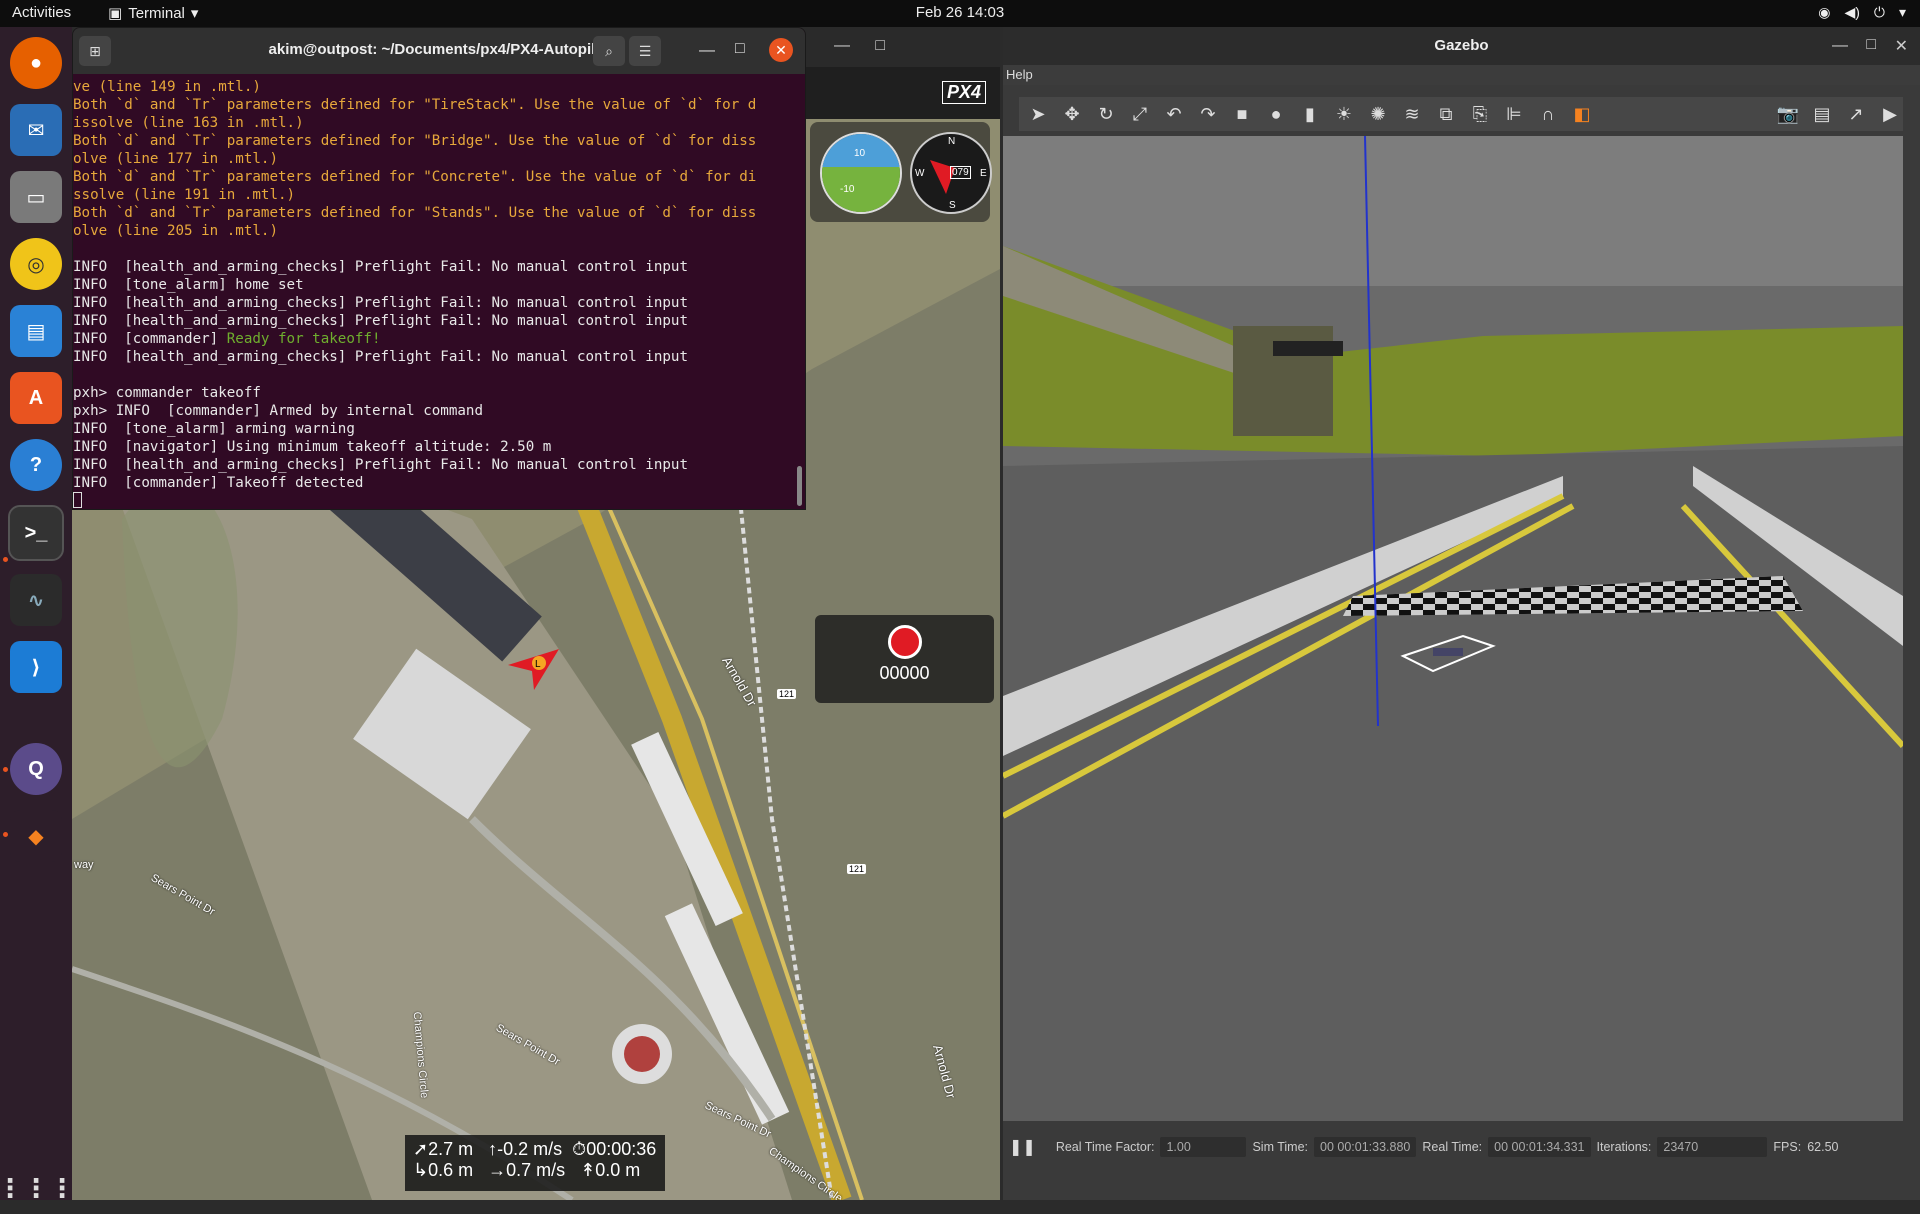 The width and height of the screenshot is (1920, 1214). Describe the element at coordinates (36, 465) in the screenshot. I see `help-icon: ?` at that location.